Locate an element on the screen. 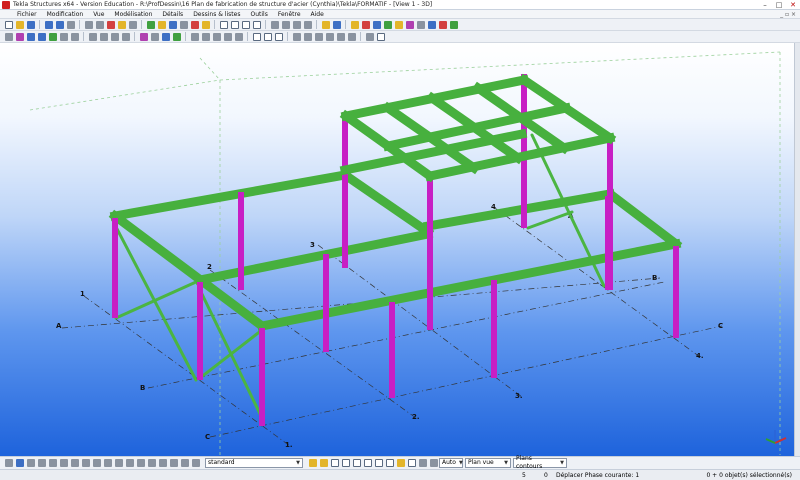 The image size is (800, 480). snap-endpoints-icon is located at coordinates (345, 463).